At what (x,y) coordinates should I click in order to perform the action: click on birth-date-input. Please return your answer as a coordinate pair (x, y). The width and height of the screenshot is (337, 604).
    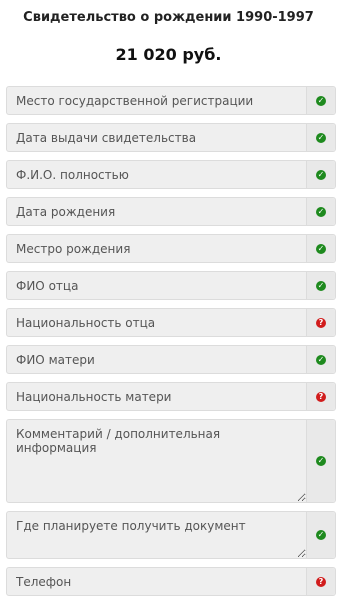
    Looking at the image, I should click on (156, 211).